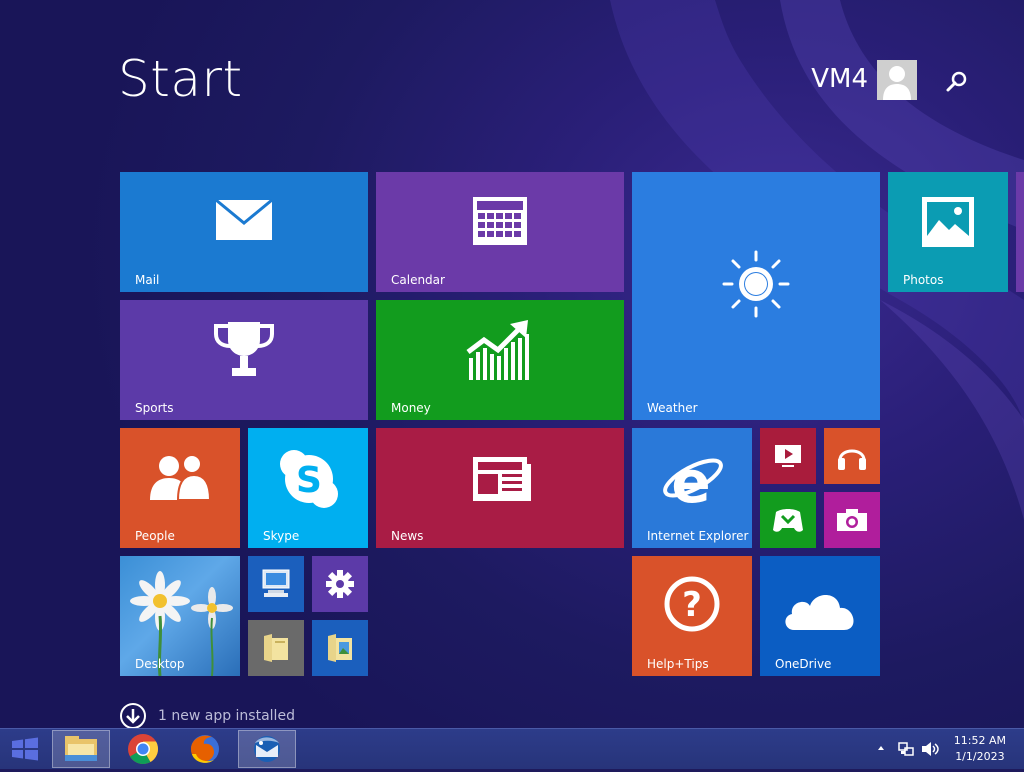  I want to click on tile-label: Weather, so click(672, 408).